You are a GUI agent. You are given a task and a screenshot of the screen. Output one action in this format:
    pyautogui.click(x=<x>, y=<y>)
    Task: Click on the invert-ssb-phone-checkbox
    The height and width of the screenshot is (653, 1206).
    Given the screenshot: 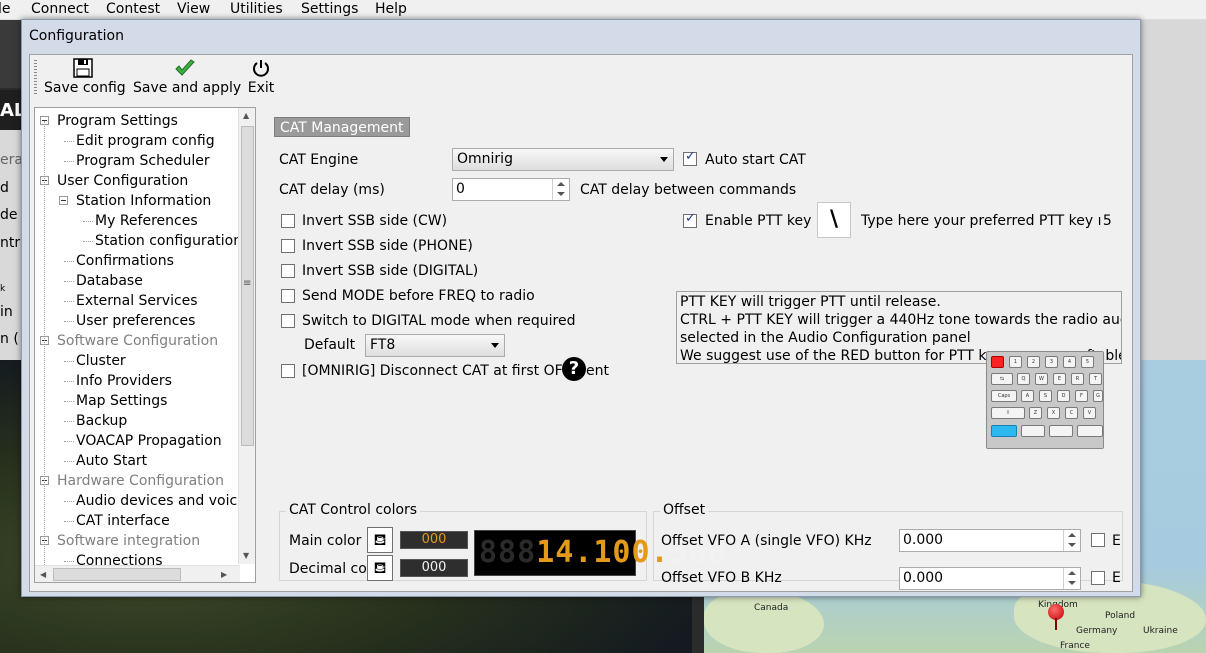 What is the action you would take?
    pyautogui.click(x=288, y=246)
    